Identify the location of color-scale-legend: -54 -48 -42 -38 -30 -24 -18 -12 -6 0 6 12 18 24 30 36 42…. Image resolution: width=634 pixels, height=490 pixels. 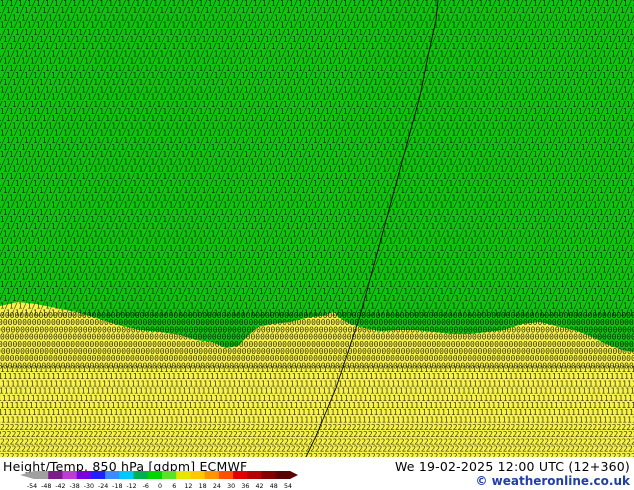
(159, 480).